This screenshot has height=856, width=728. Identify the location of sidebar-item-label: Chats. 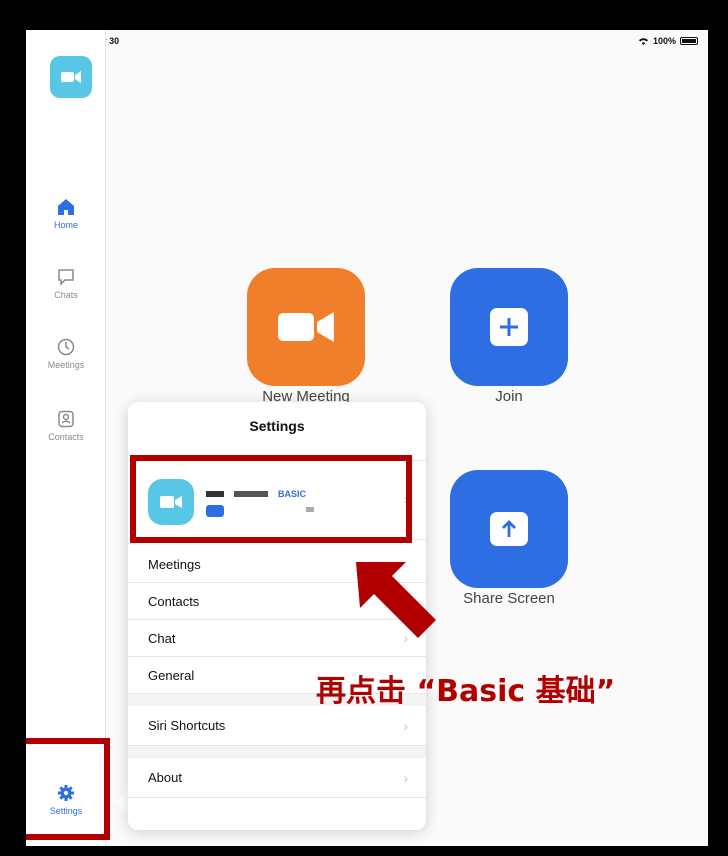
(66, 295).